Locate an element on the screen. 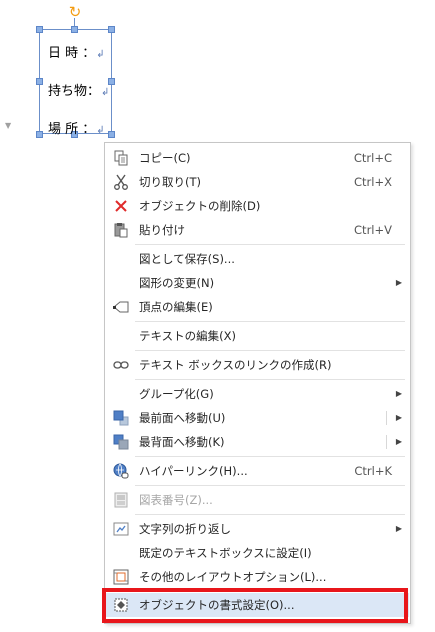 This screenshot has width=435, height=632. layout-options-icon is located at coordinates (121, 577).